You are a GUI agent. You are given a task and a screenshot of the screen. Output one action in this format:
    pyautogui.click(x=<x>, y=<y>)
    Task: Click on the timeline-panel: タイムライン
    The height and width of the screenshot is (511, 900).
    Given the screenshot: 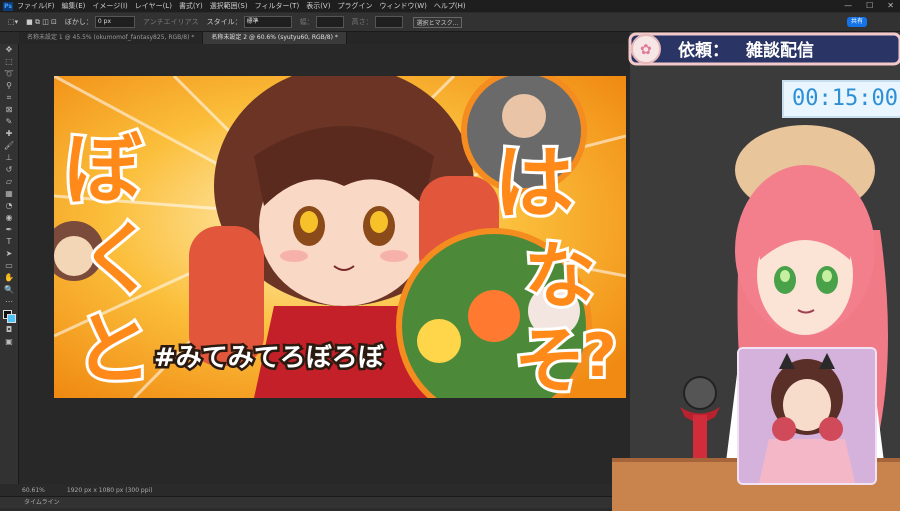 What is the action you would take?
    pyautogui.click(x=315, y=502)
    